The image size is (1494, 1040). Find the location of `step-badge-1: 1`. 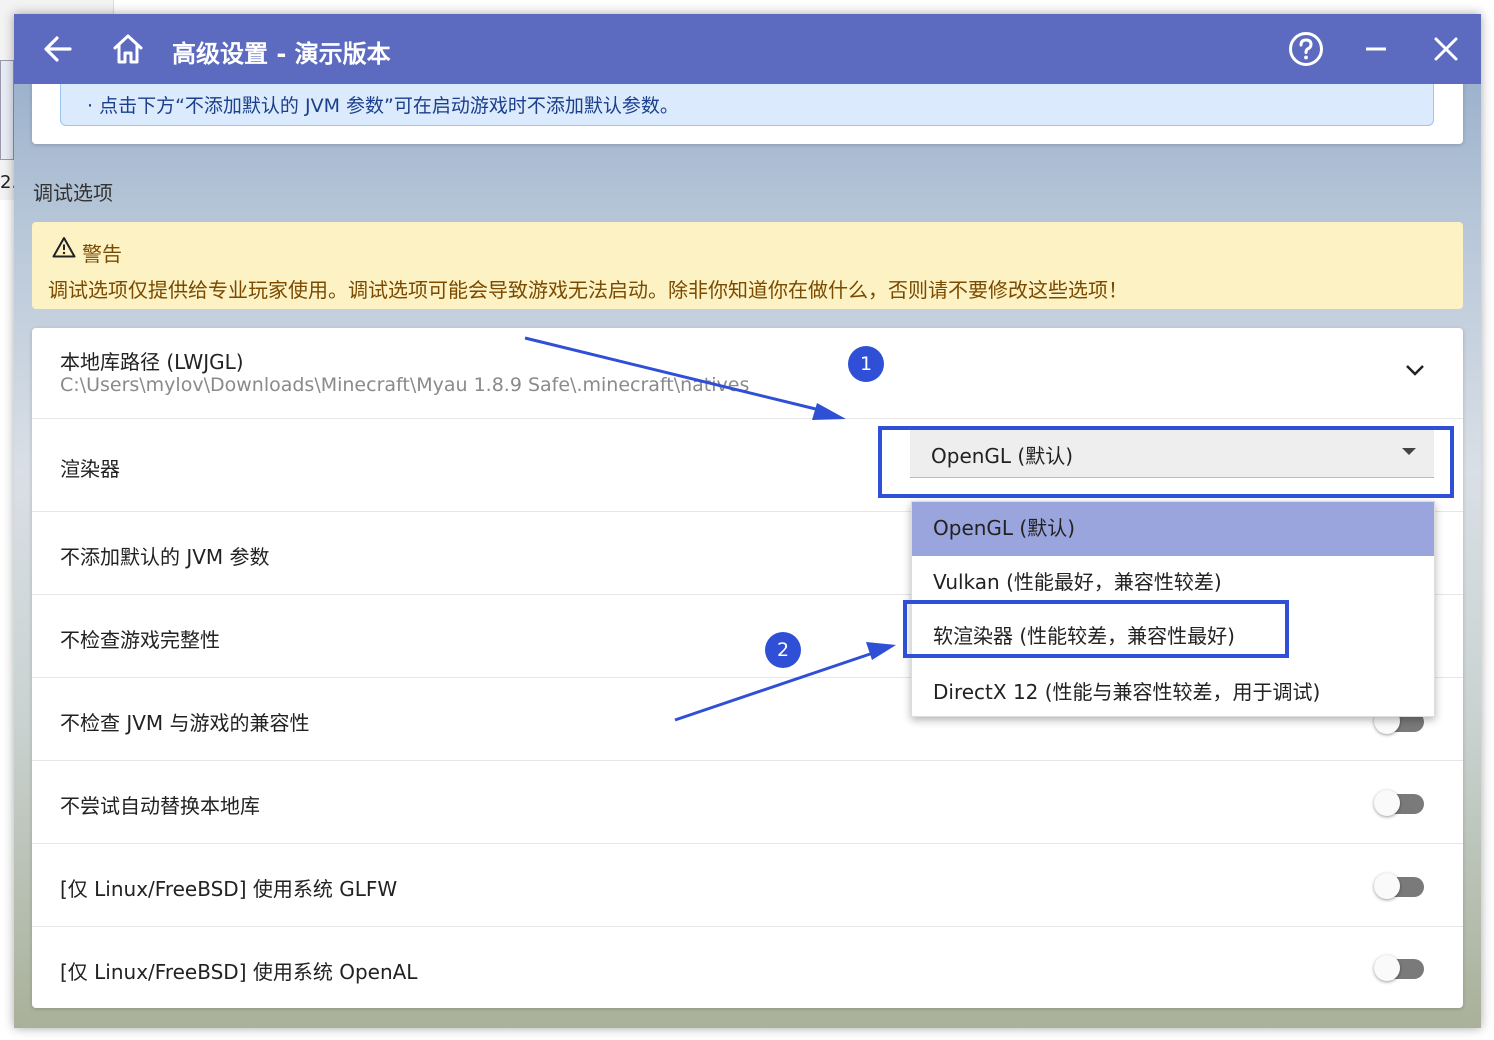

step-badge-1: 1 is located at coordinates (866, 364).